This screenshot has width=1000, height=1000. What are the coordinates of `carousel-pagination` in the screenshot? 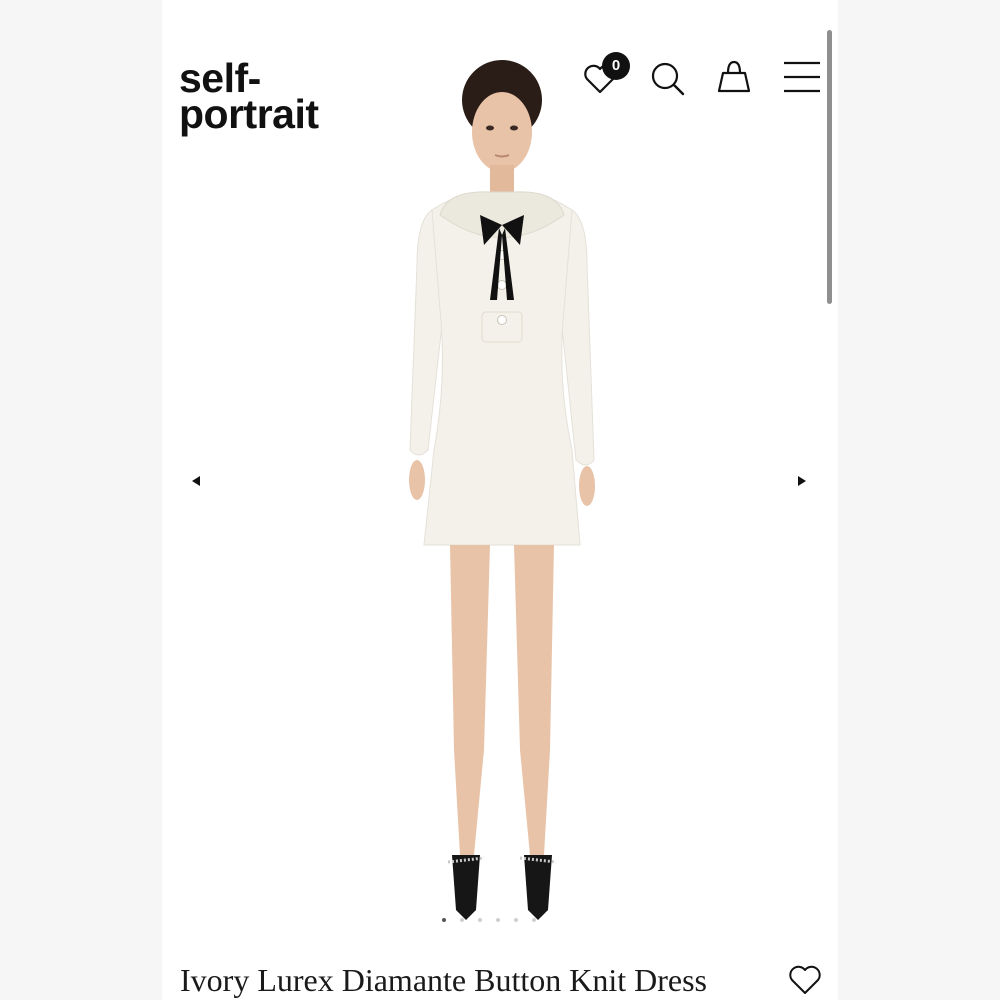 It's located at (489, 920).